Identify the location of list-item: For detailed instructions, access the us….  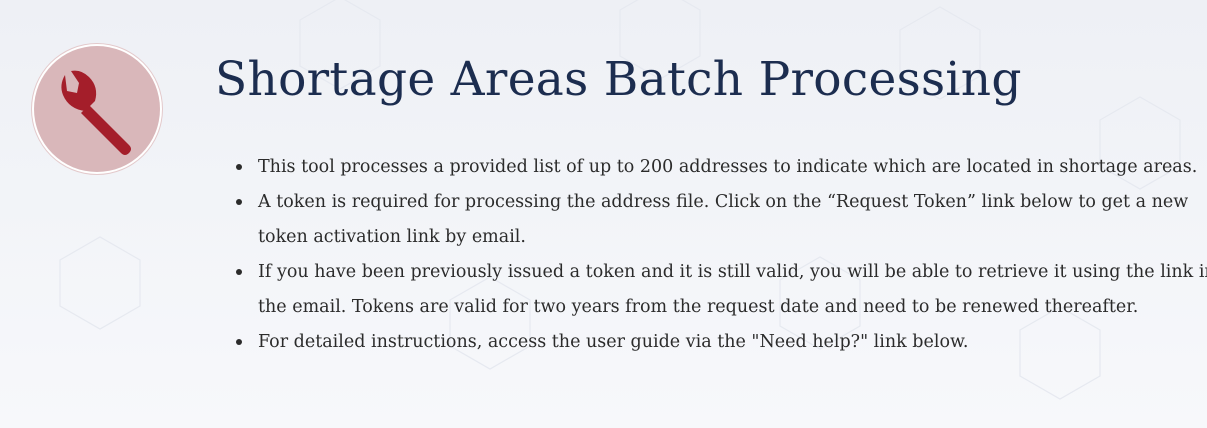
(721, 342).